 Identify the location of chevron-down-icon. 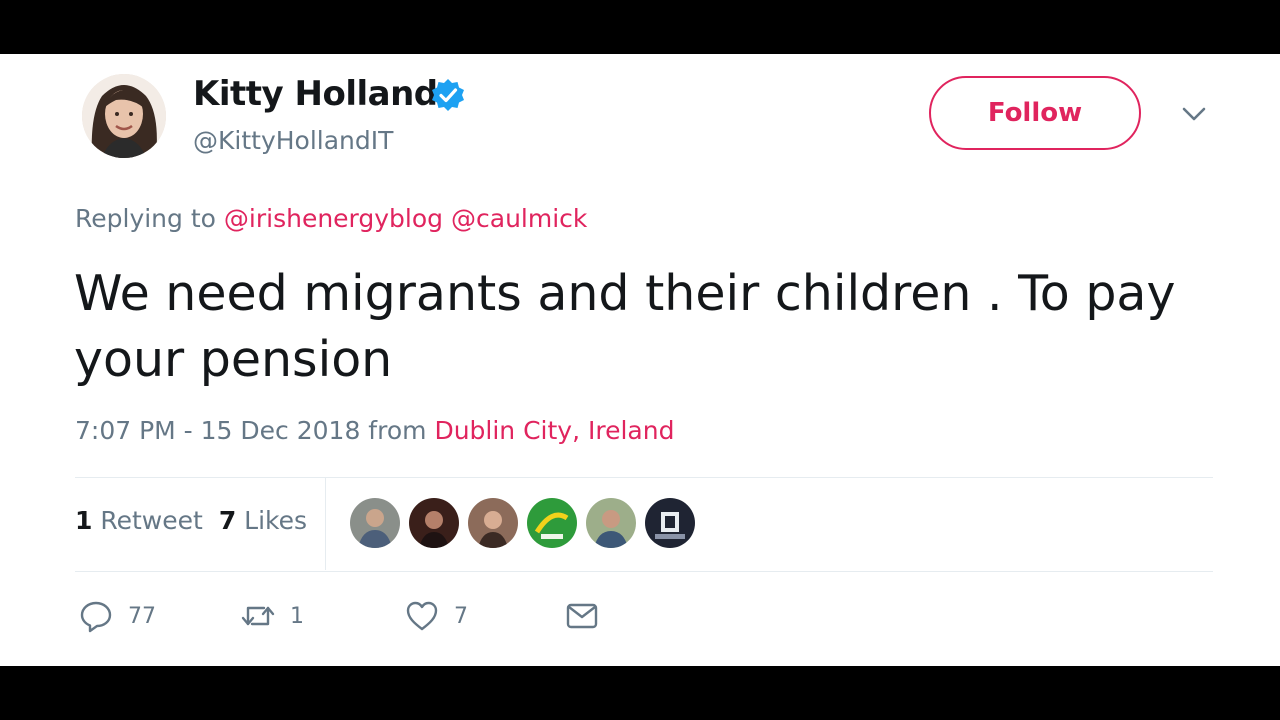
(1194, 114).